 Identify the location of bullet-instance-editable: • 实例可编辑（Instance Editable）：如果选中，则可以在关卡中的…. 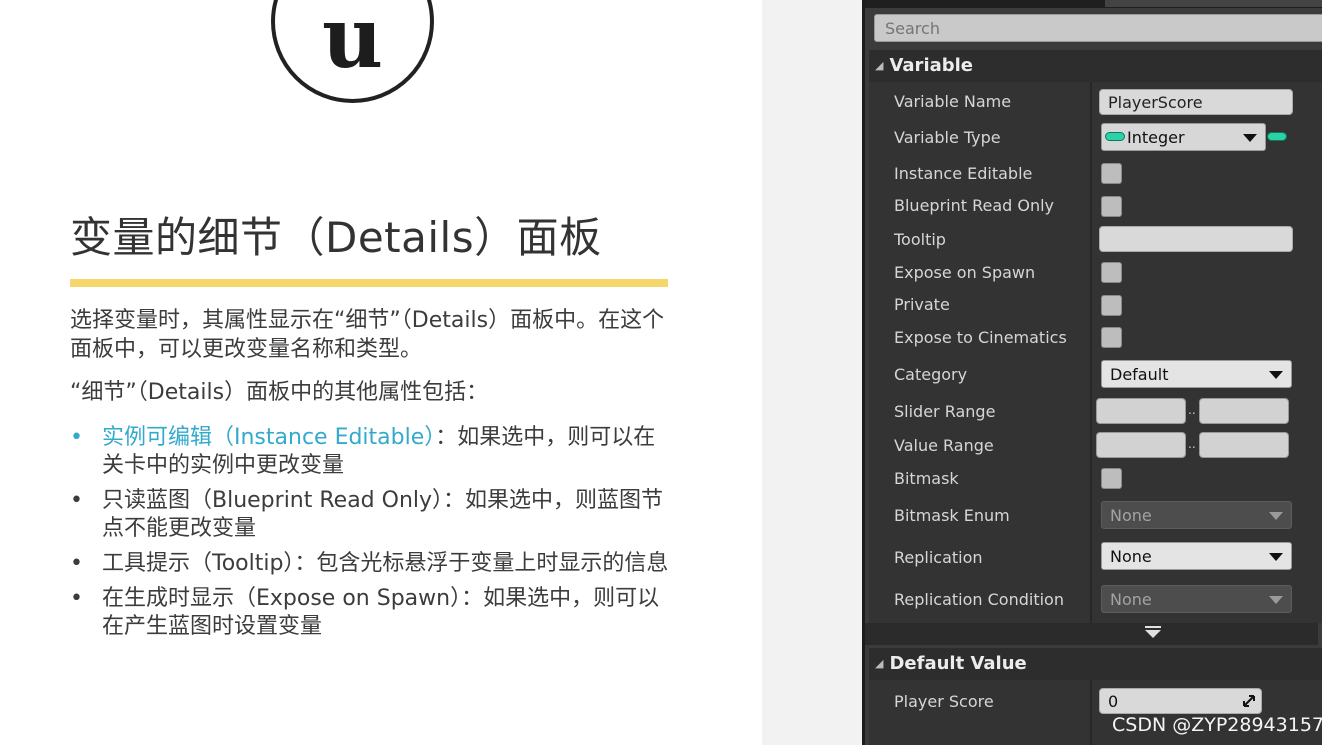
(370, 452).